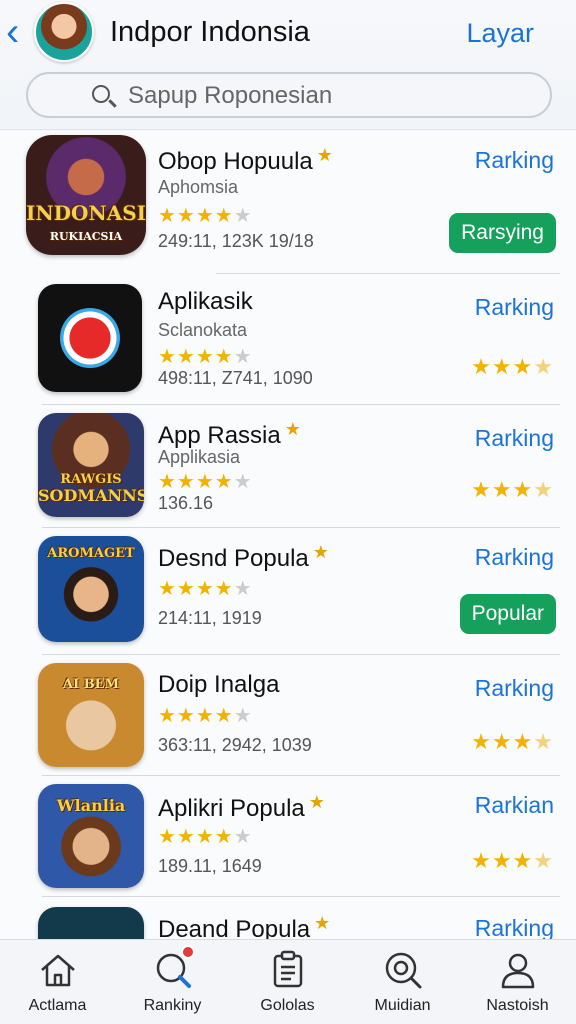 This screenshot has width=576, height=1024. I want to click on app-name-text: Obop Hopuula, so click(235, 161).